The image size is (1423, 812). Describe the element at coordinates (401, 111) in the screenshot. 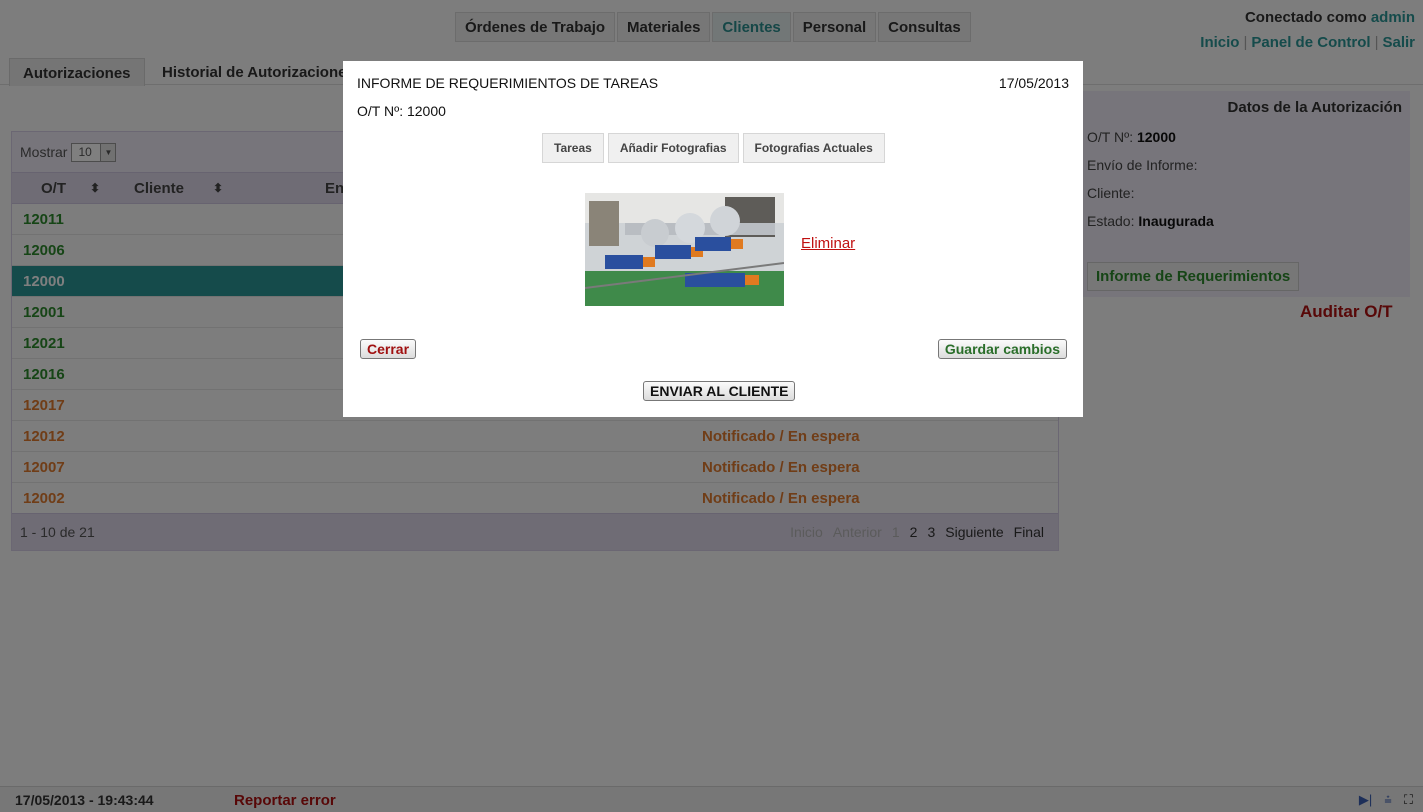

I see `modal-ot-number: O/T Nº: 12000` at that location.